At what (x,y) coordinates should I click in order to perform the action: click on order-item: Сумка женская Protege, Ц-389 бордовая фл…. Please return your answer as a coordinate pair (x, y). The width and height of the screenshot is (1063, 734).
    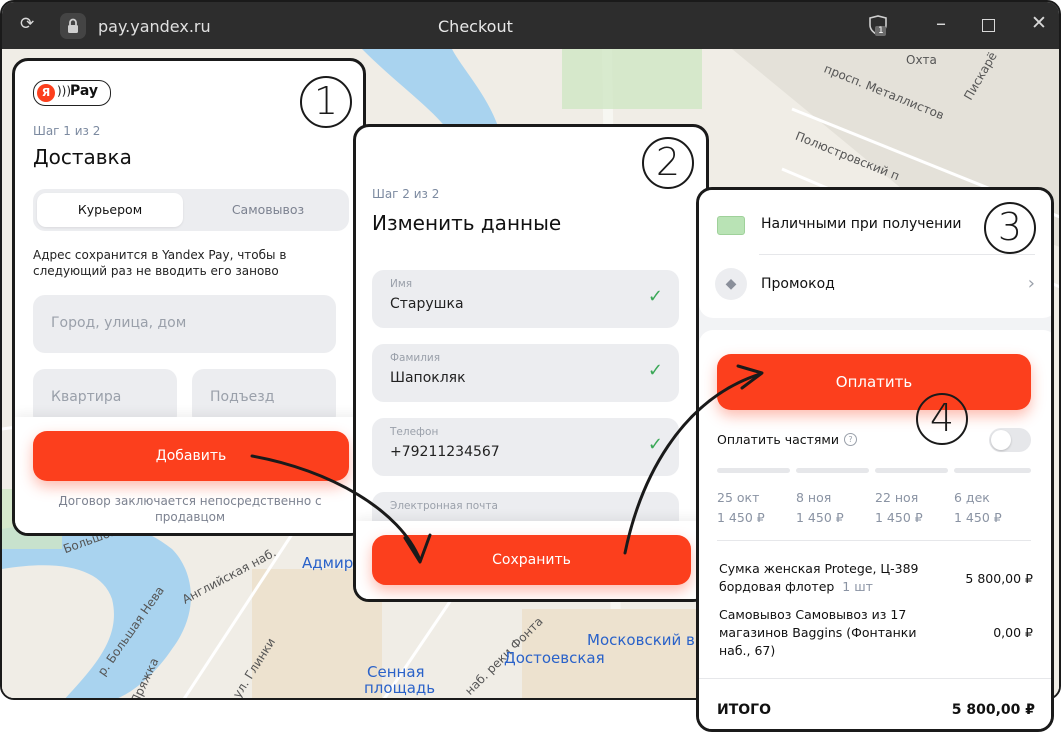
    Looking at the image, I should click on (876, 580).